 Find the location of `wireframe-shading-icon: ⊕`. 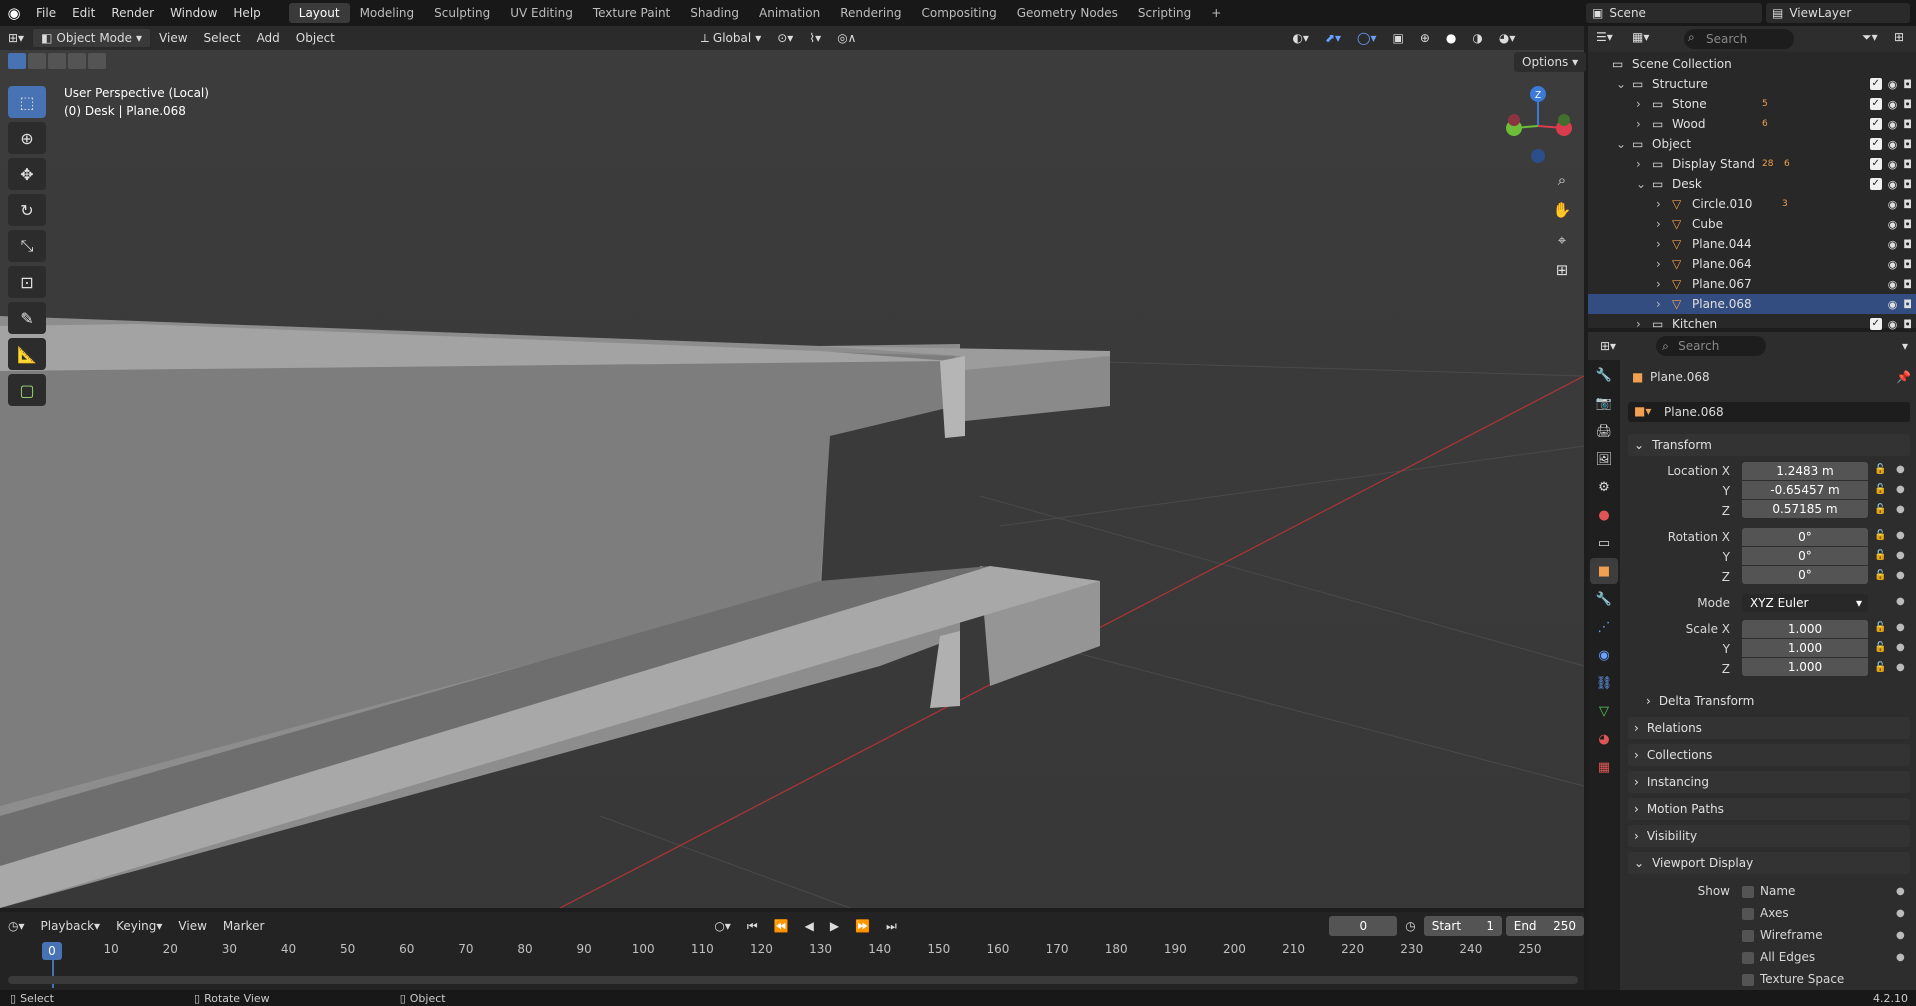

wireframe-shading-icon: ⊕ is located at coordinates (1425, 38).